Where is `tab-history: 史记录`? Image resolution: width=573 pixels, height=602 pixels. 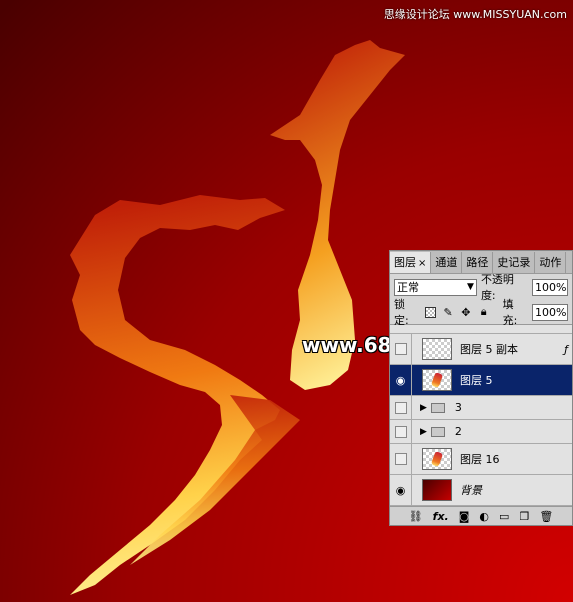
tab-history: 史记录 is located at coordinates (514, 262).